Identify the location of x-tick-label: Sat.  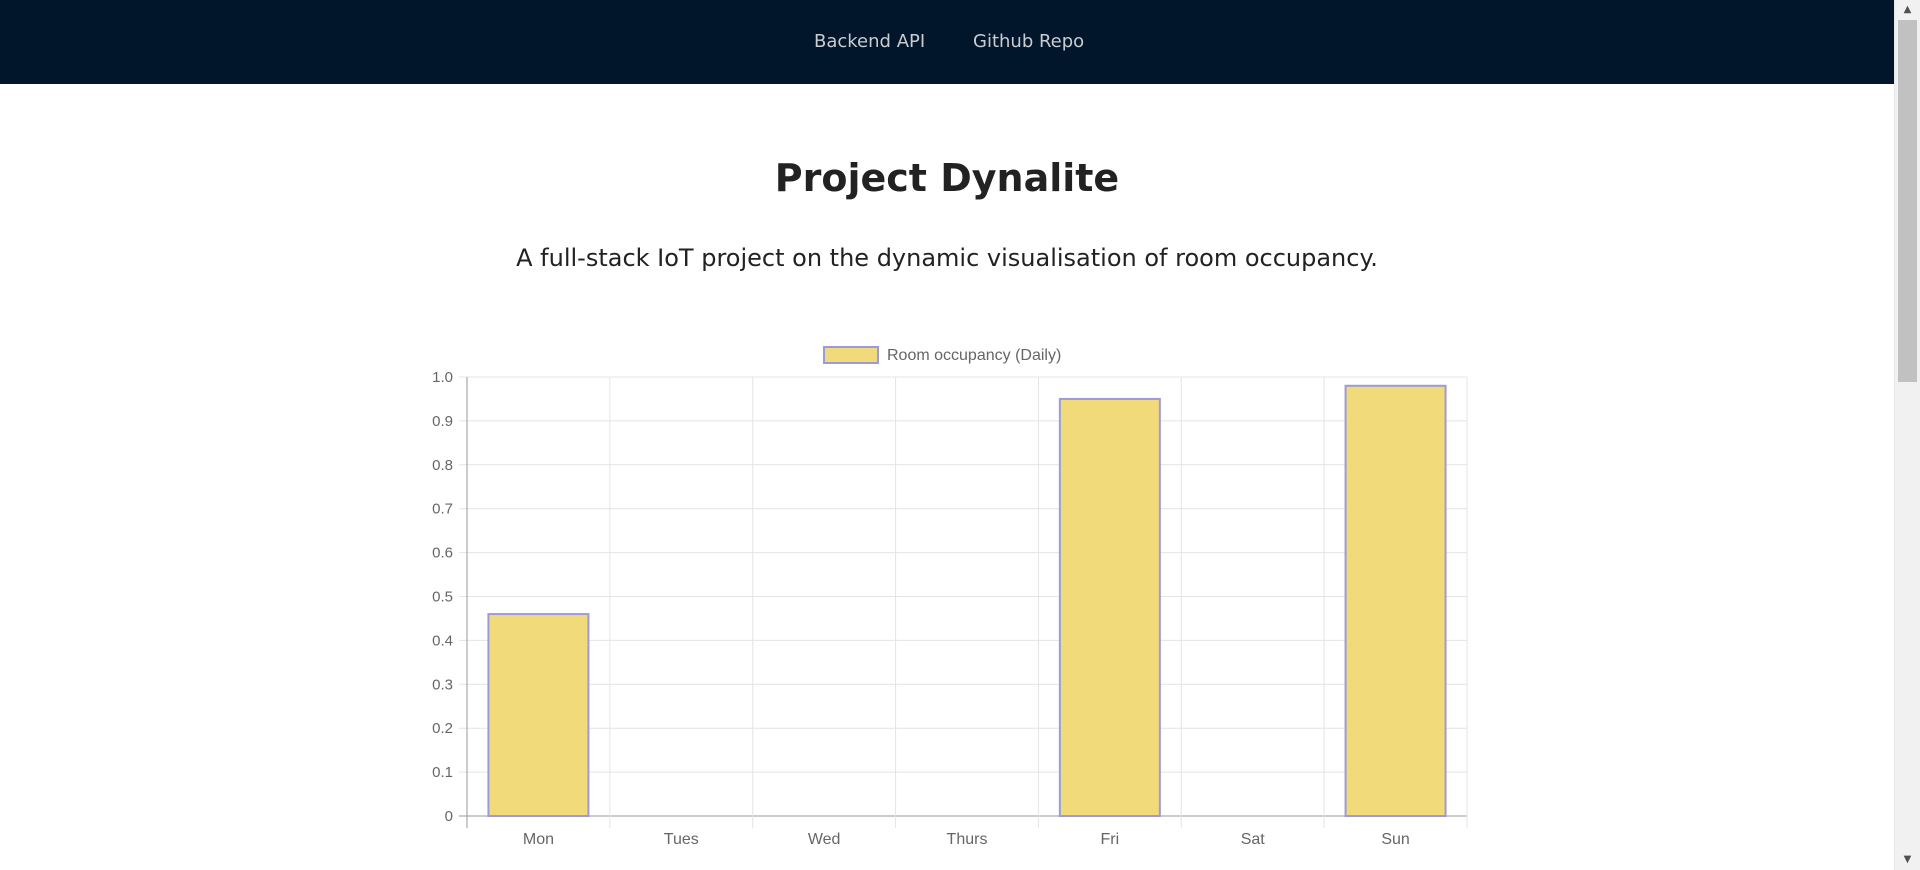
(1253, 839).